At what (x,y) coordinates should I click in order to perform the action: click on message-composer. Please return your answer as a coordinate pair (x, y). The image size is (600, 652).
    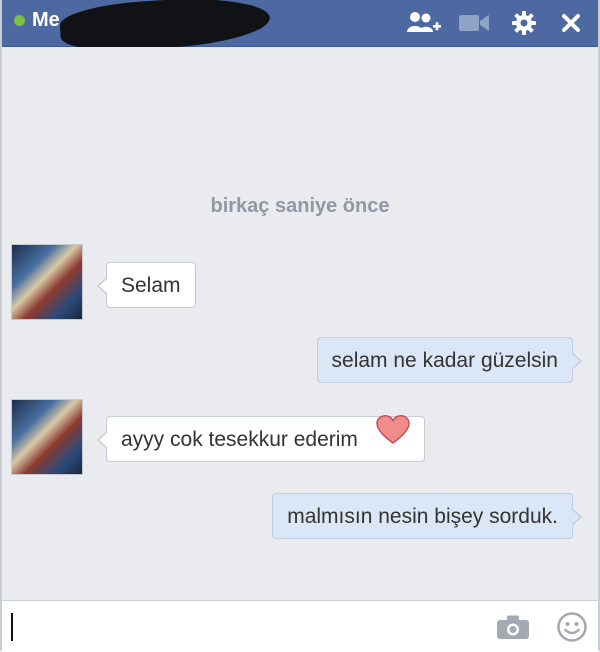
    Looking at the image, I should click on (300, 626).